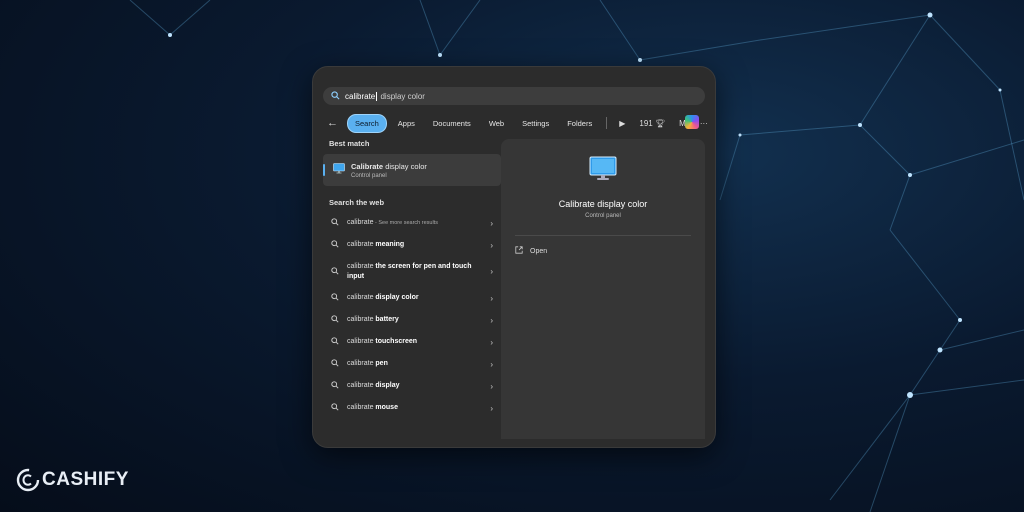 The height and width of the screenshot is (512, 1024). Describe the element at coordinates (412, 364) in the screenshot. I see `web-result-row: calibrate pen ›` at that location.